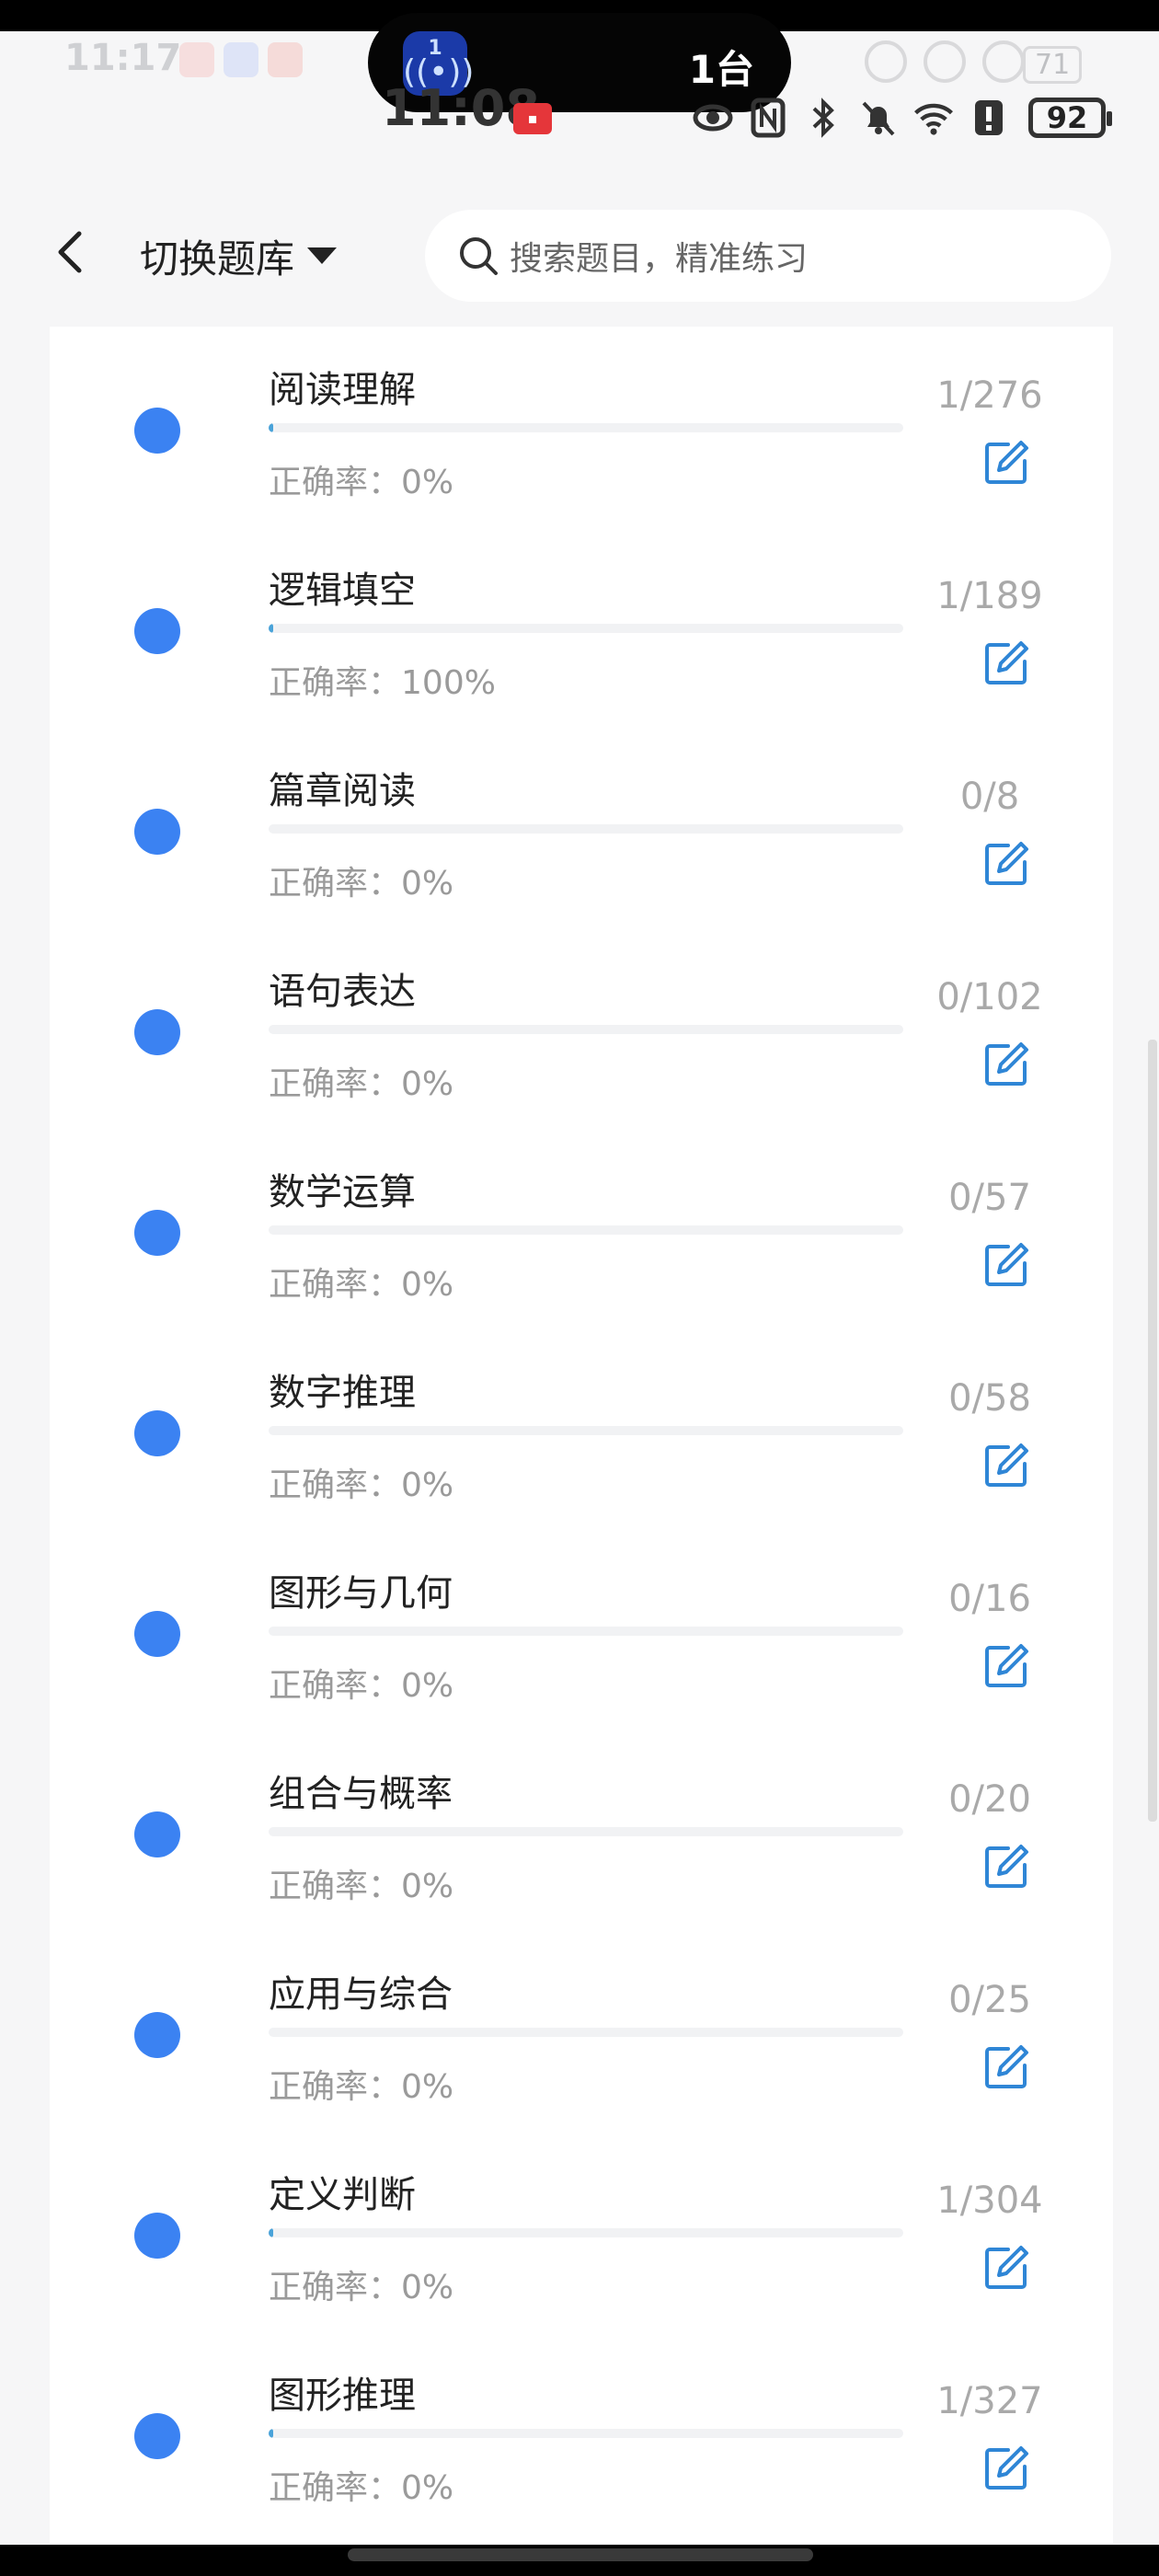 The height and width of the screenshot is (2576, 1159). What do you see at coordinates (581, 1630) in the screenshot?
I see `category-row: 图形与几何 正确率：0% 0/16` at bounding box center [581, 1630].